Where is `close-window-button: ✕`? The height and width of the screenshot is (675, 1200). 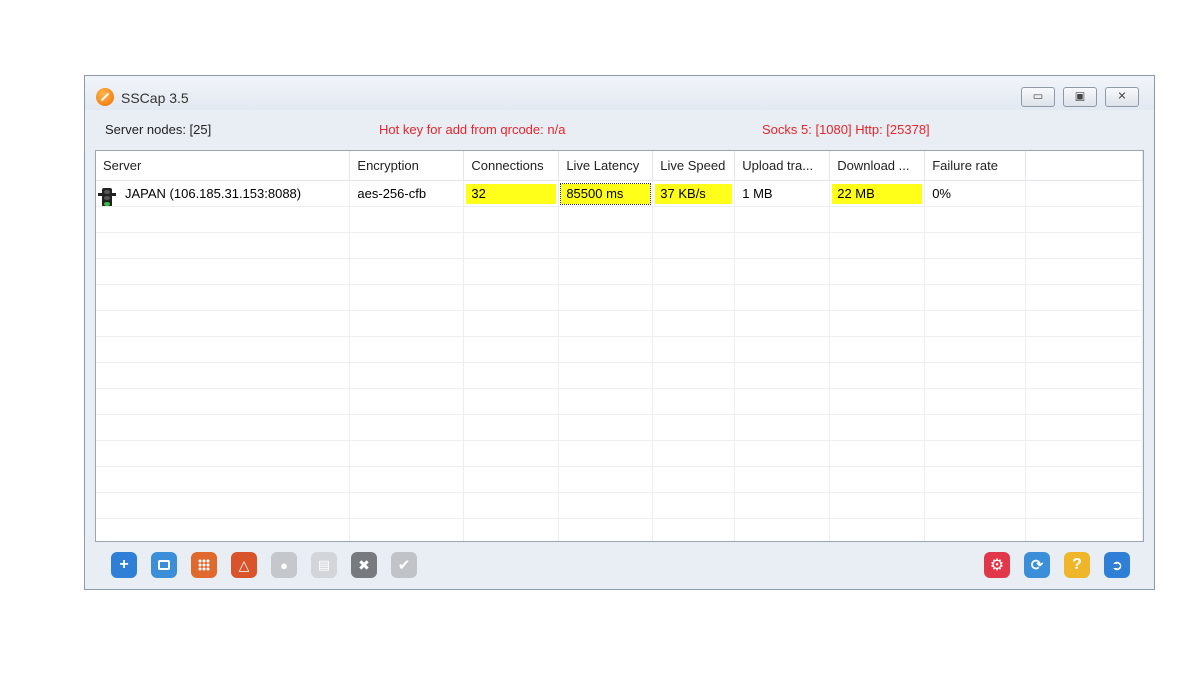 close-window-button: ✕ is located at coordinates (1122, 97).